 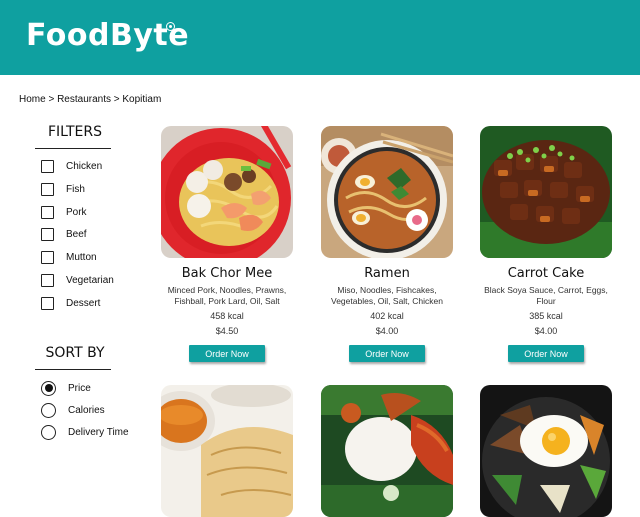 I want to click on sort-label: Price, so click(x=79, y=388).